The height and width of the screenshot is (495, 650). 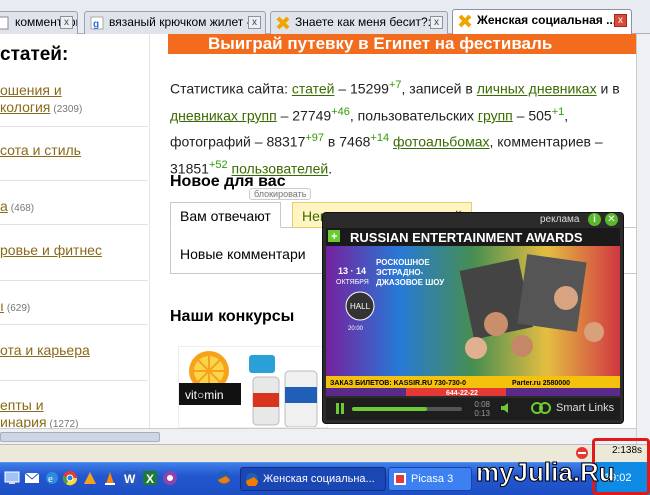 I want to click on video-times: 0:08 0:13, so click(x=479, y=409).